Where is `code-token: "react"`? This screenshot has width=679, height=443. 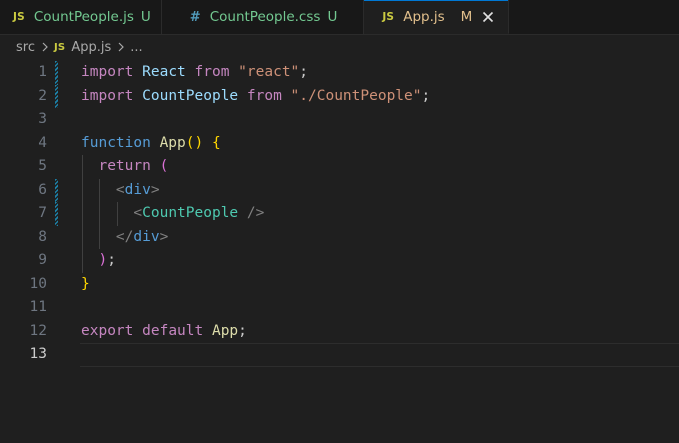
code-token: "react" is located at coordinates (269, 72).